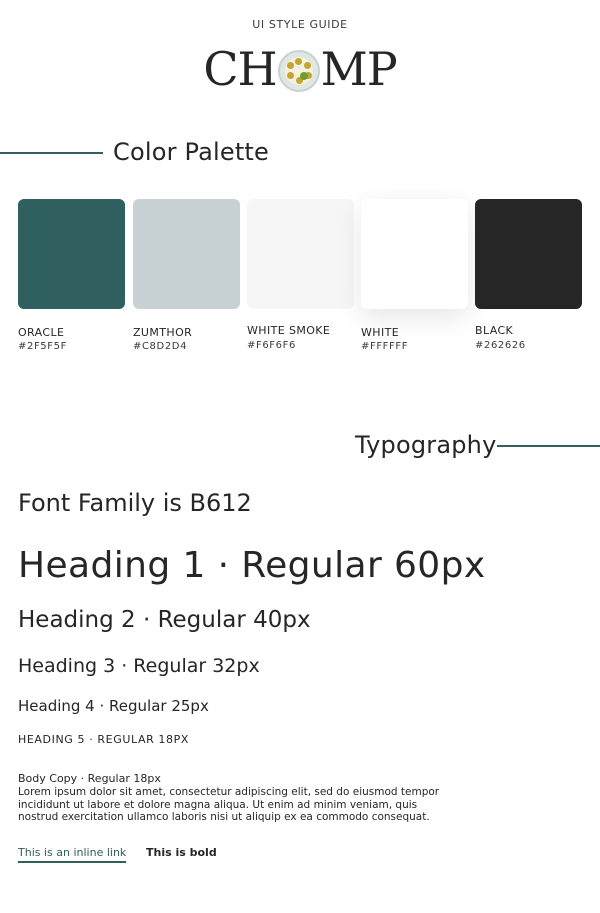 Image resolution: width=600 pixels, height=913 pixels. I want to click on inline-link: This is an inline link, so click(72, 854).